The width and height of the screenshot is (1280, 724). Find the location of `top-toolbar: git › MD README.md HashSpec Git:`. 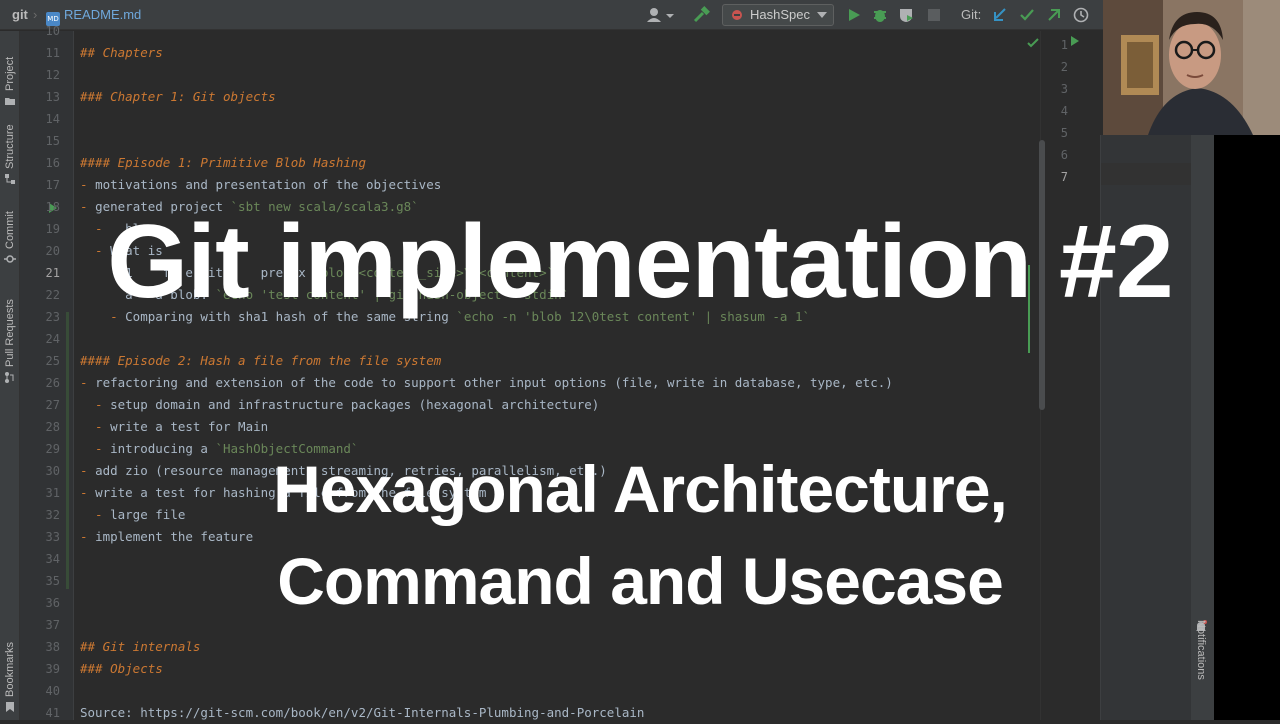

top-toolbar: git › MD README.md HashSpec Git: is located at coordinates (551, 15).